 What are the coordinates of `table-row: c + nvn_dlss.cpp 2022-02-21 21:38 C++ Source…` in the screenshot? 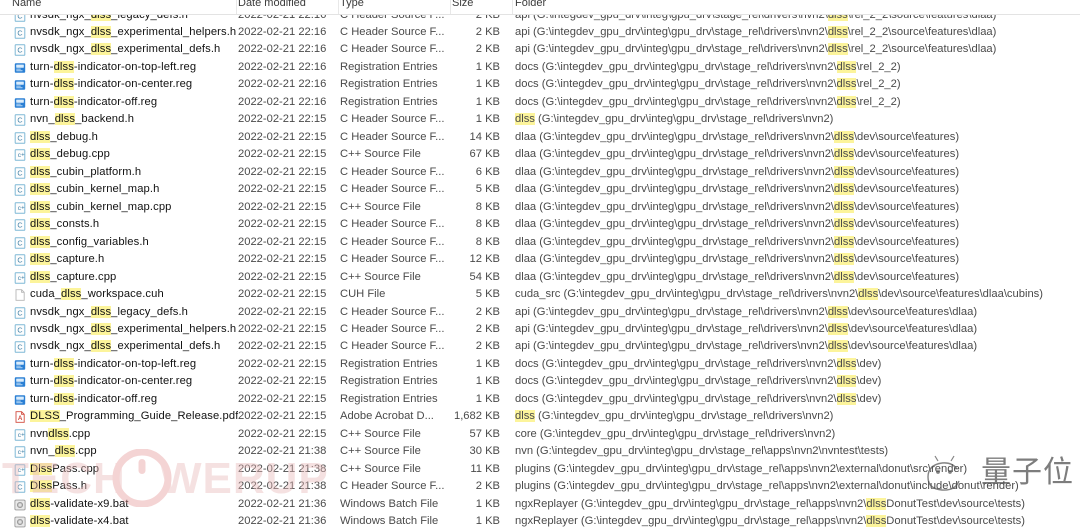 It's located at (540, 451).